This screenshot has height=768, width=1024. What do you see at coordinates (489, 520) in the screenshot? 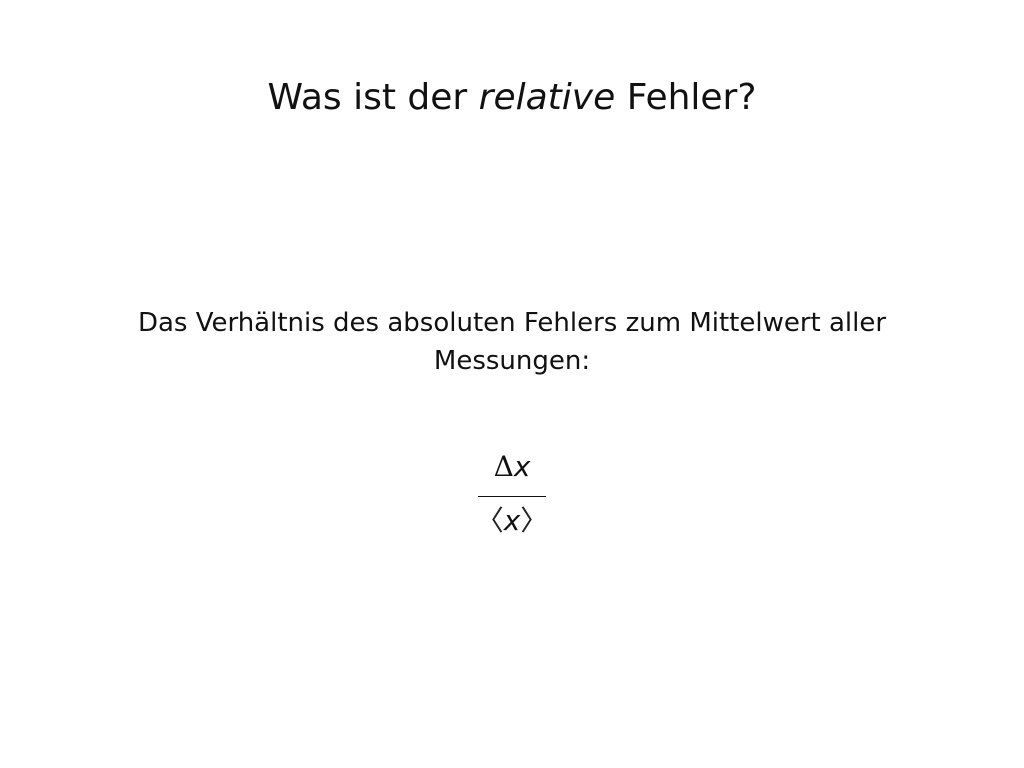
I see `left-angle-bracket: 〈` at bounding box center [489, 520].